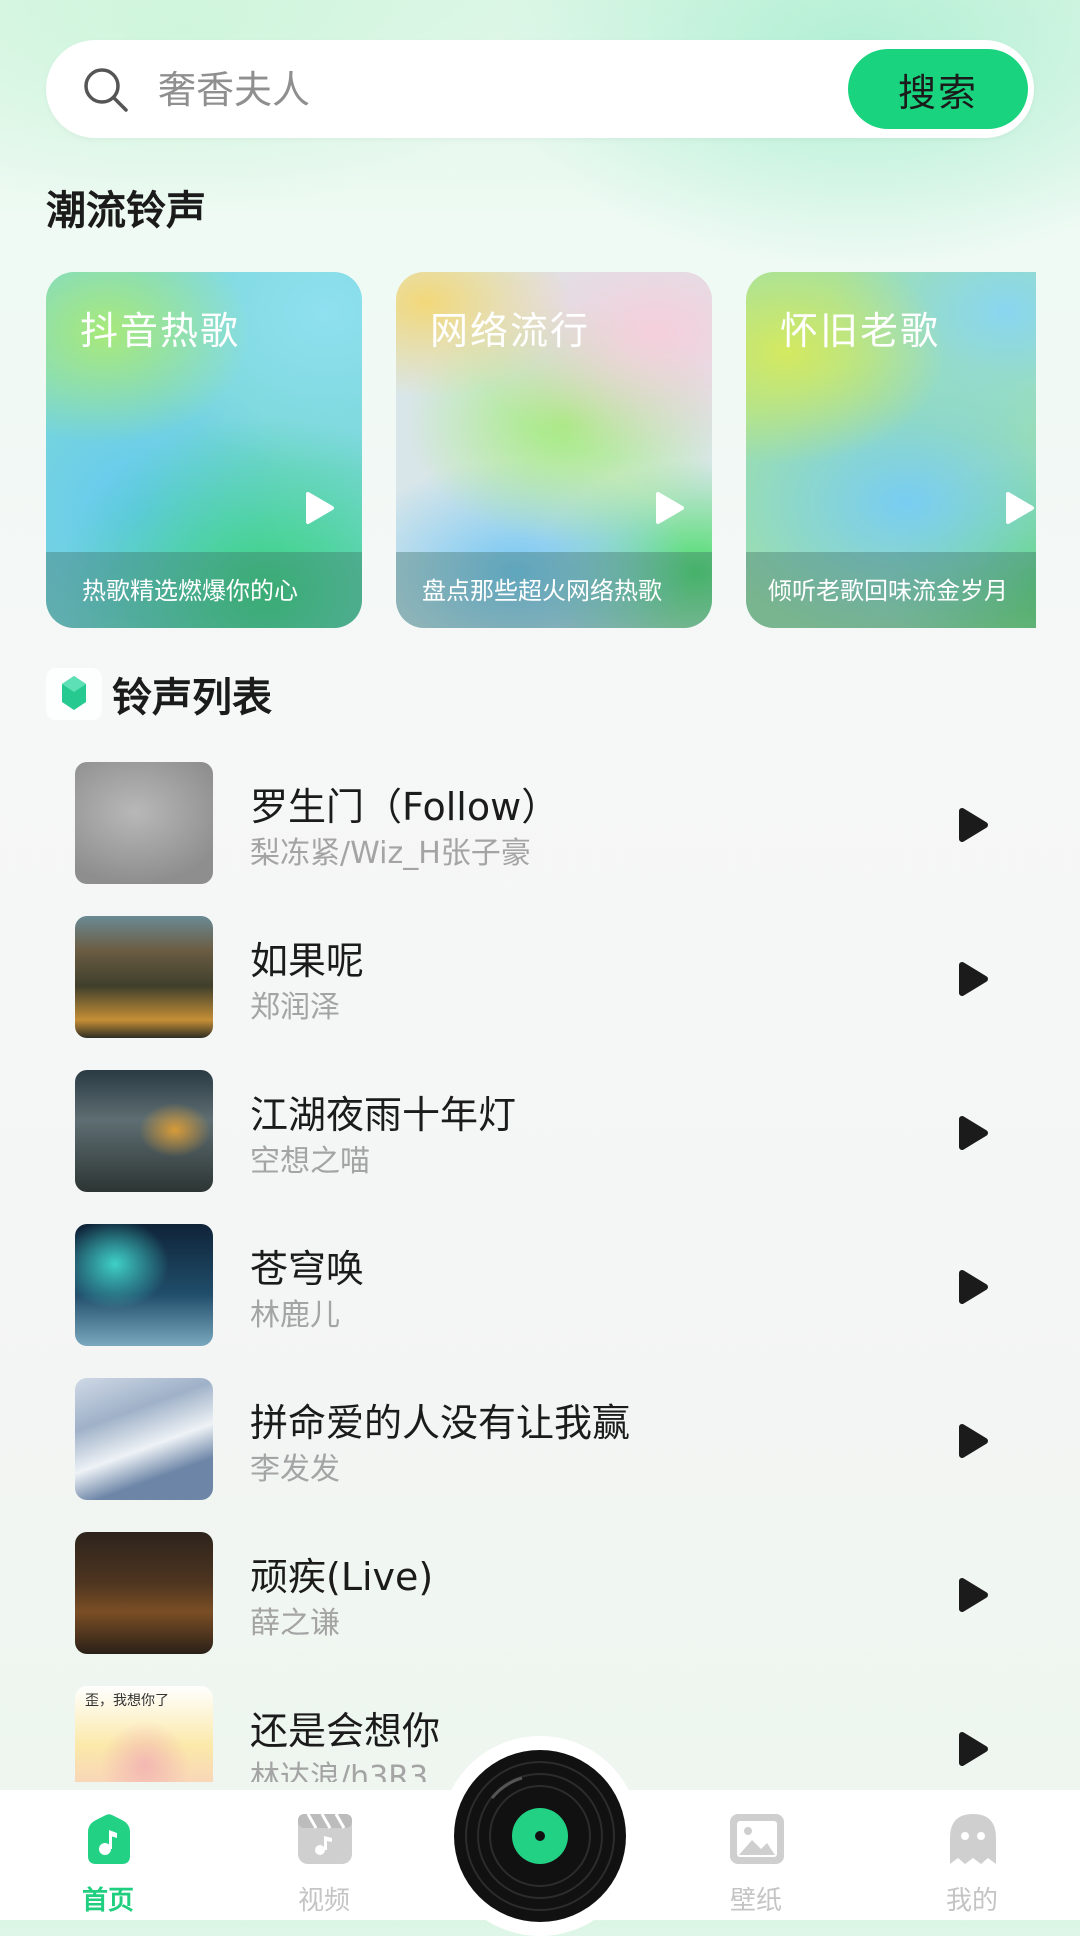 The width and height of the screenshot is (1080, 1936). What do you see at coordinates (144, 1734) in the screenshot?
I see `album-cover: 歪，我想你了` at bounding box center [144, 1734].